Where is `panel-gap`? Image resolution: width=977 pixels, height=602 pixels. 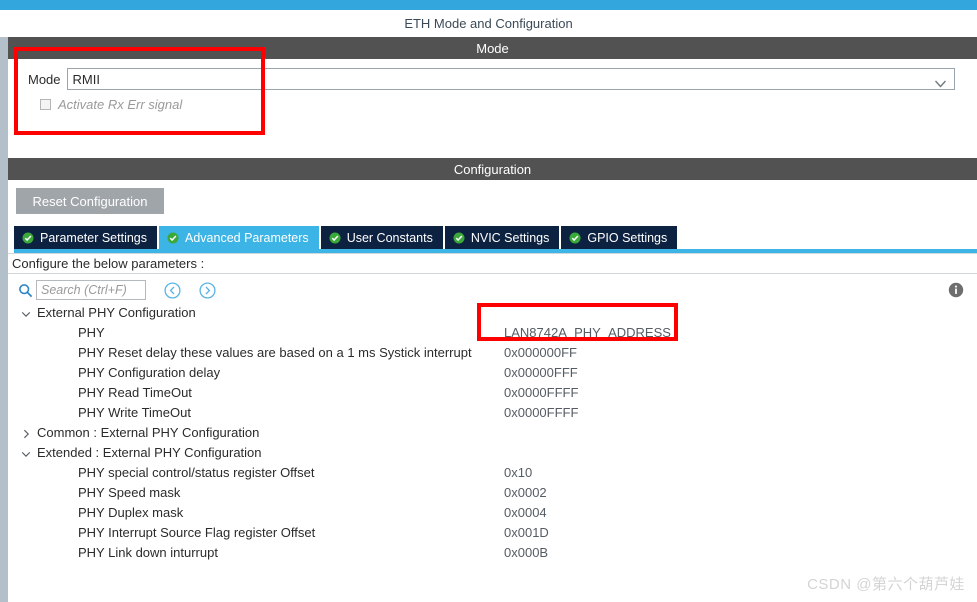
panel-gap is located at coordinates (488, 151).